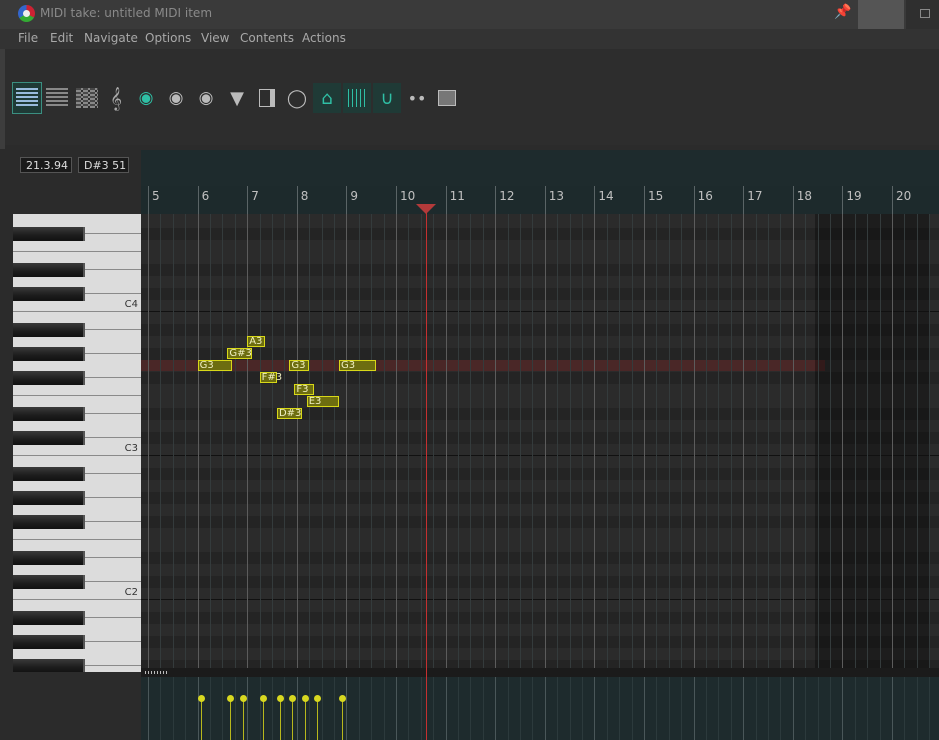  Describe the element at coordinates (267, 98) in the screenshot. I see `panel-toggle-button` at that location.